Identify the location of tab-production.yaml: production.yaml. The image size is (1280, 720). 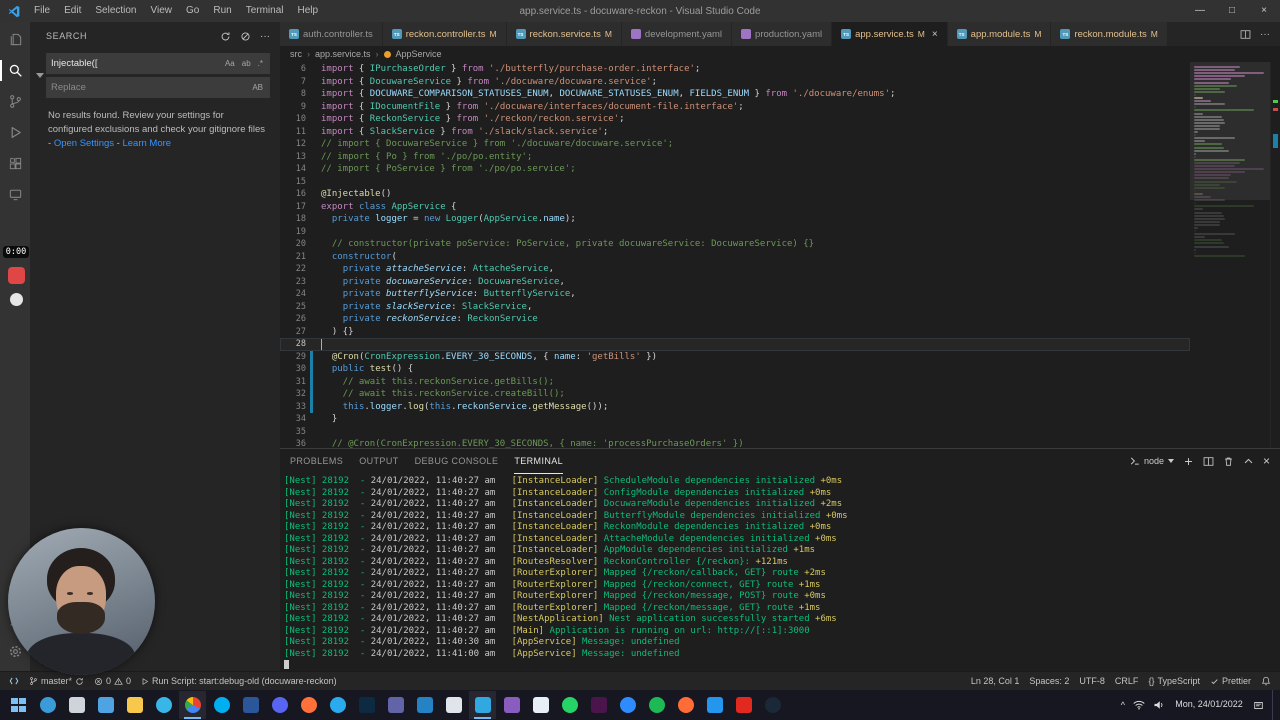
(782, 34).